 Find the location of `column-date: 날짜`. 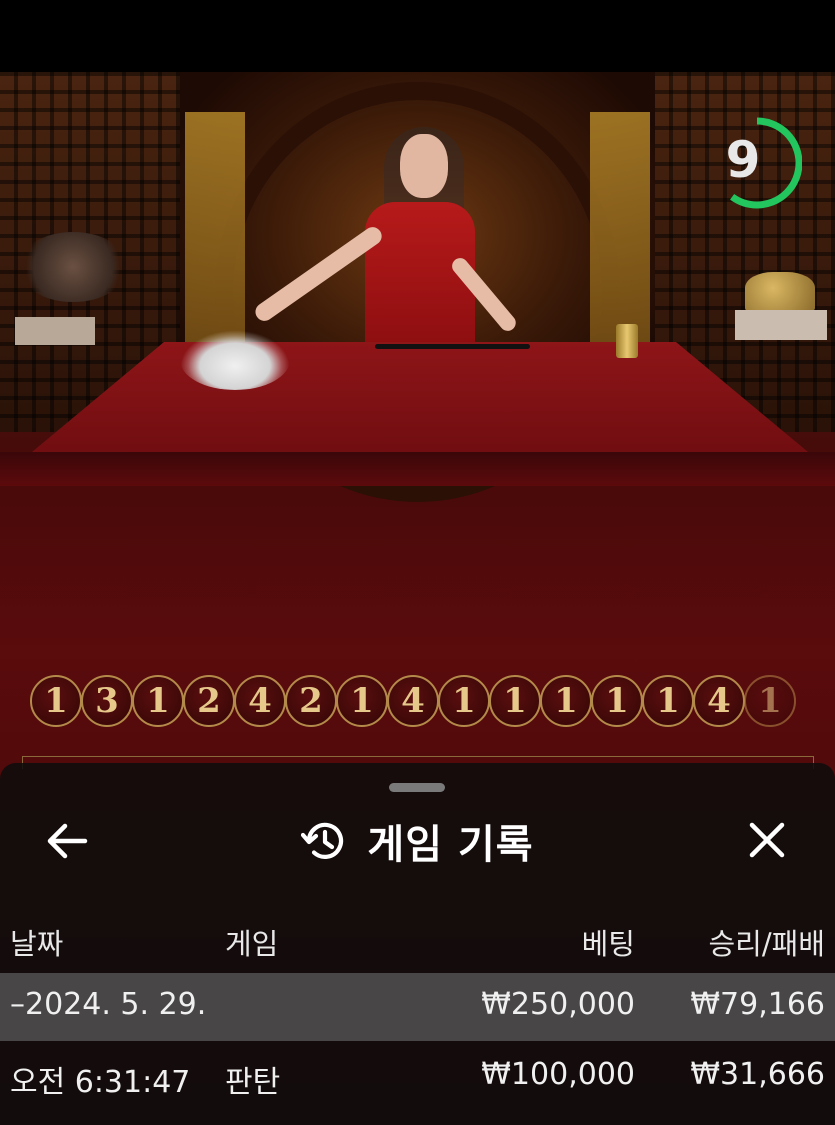

column-date: 날짜 is located at coordinates (37, 944).